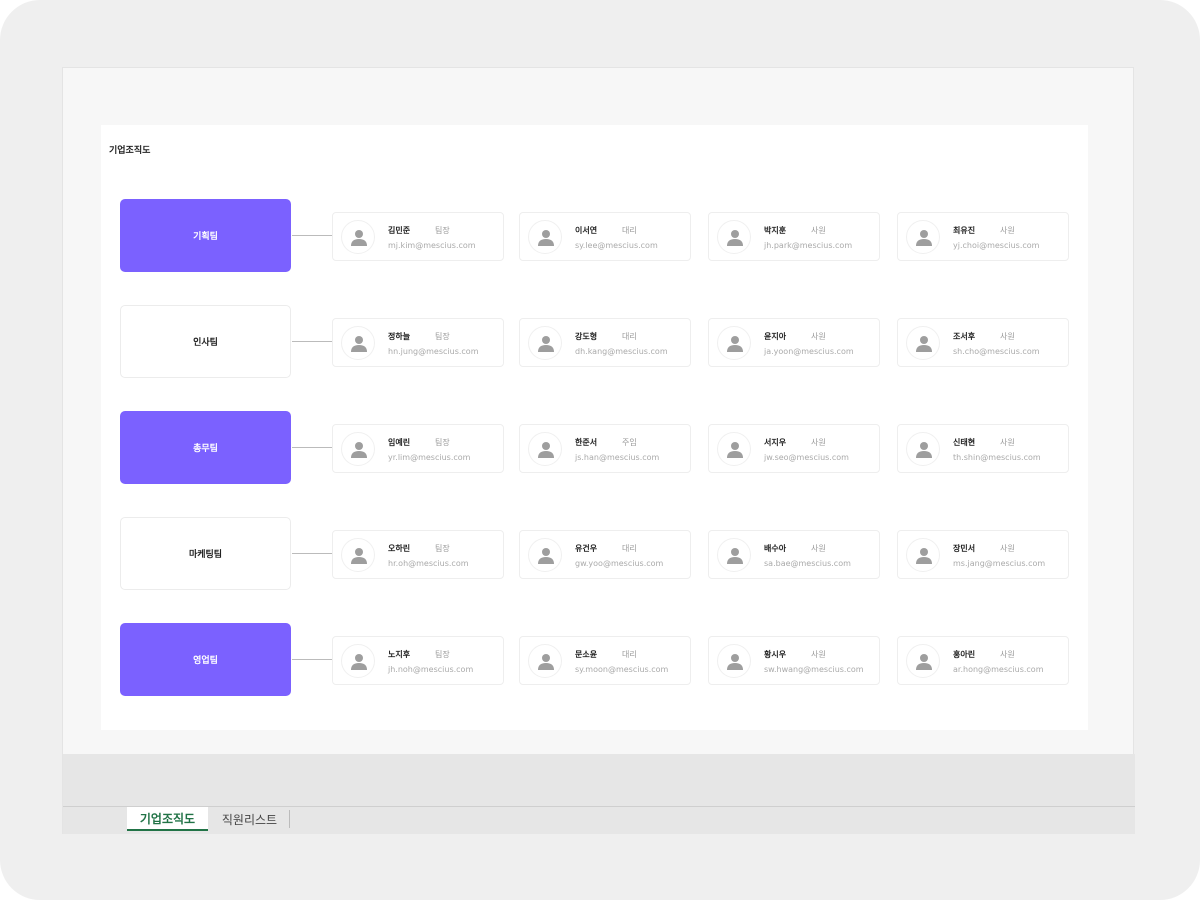  I want to click on employee-card: 문소윤 대리 sy.moon@mescius.com, so click(605, 660).